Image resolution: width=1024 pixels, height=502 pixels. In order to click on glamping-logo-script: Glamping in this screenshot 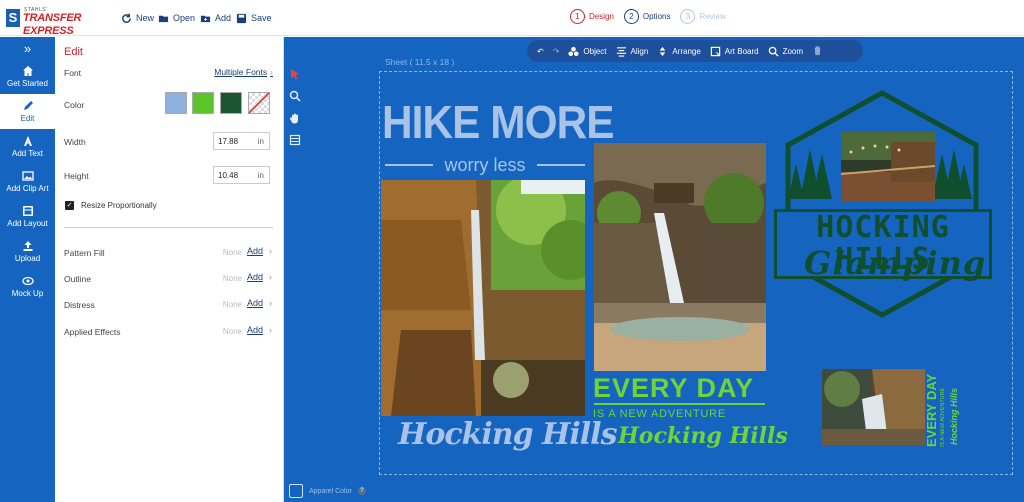, I will do `click(894, 263)`.